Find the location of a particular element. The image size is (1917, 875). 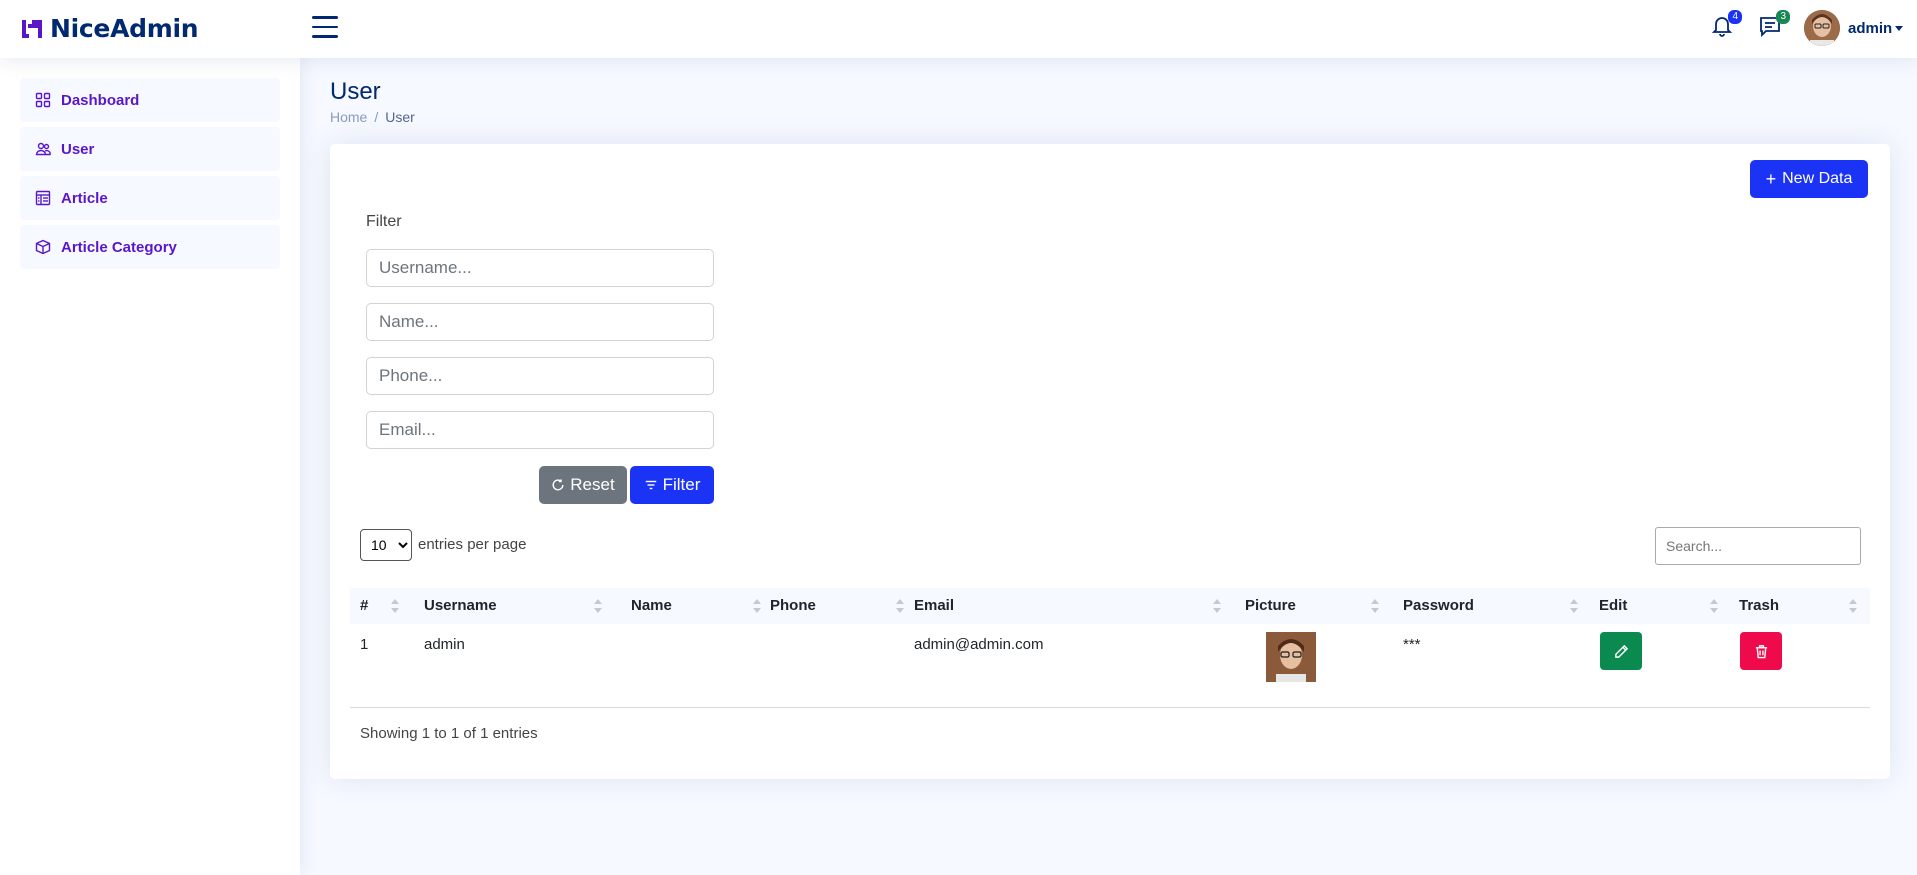

reset-button: Reset is located at coordinates (583, 485).